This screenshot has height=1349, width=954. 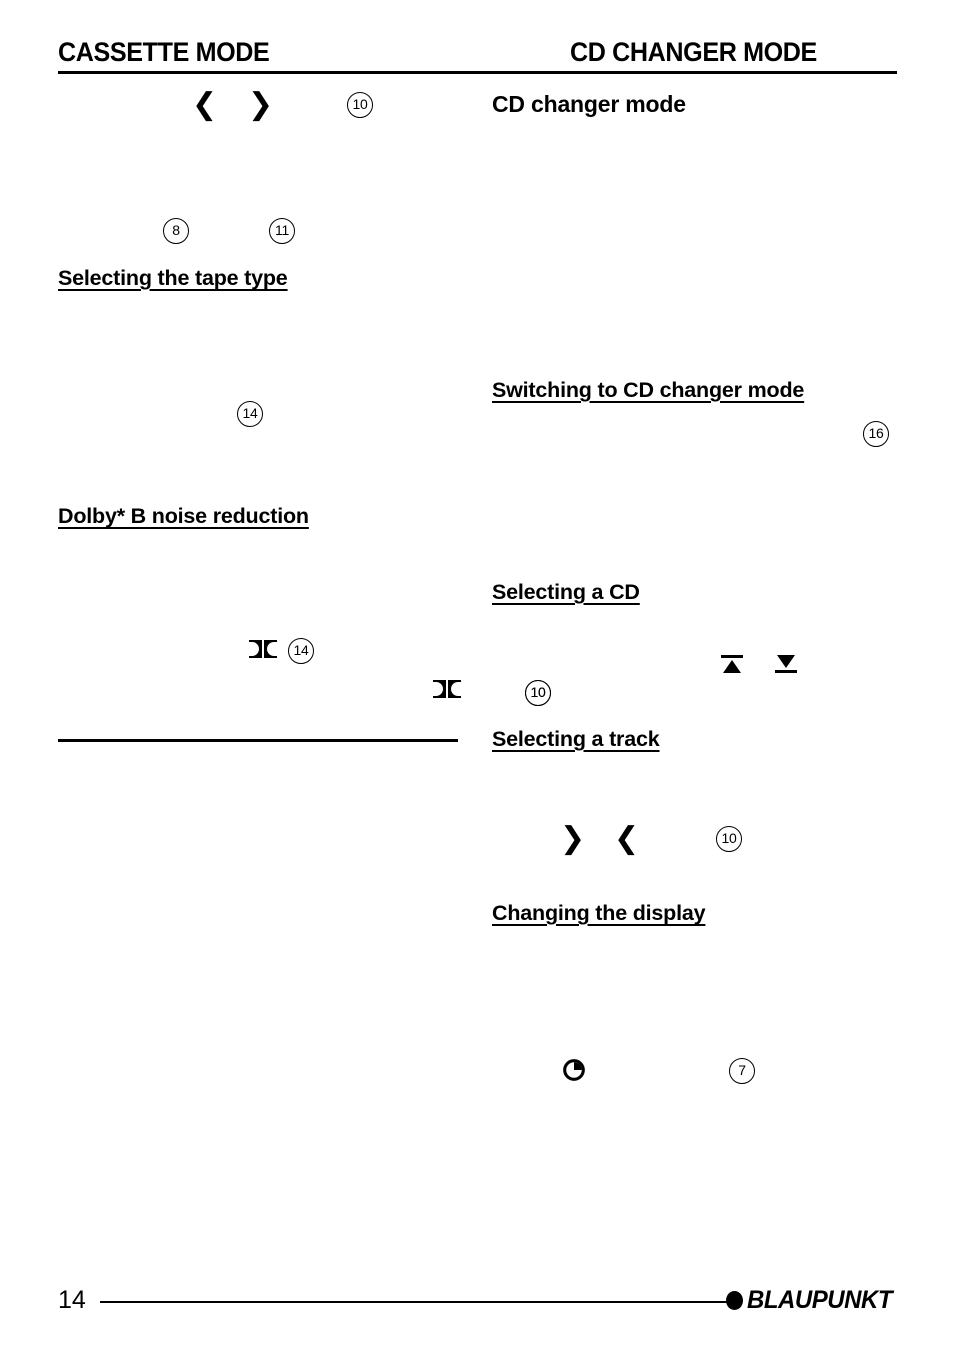 I want to click on dolby-double-d-icon, so click(x=263, y=649).